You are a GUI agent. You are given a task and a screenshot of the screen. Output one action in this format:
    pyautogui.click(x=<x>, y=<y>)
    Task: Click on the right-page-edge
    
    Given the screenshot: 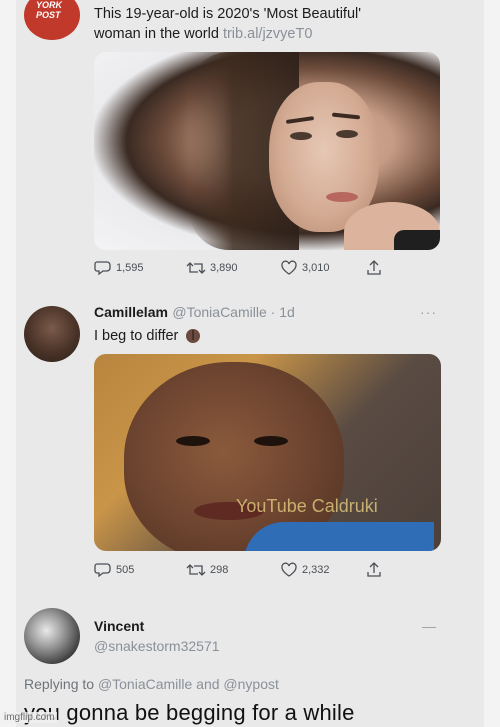 What is the action you would take?
    pyautogui.click(x=492, y=363)
    